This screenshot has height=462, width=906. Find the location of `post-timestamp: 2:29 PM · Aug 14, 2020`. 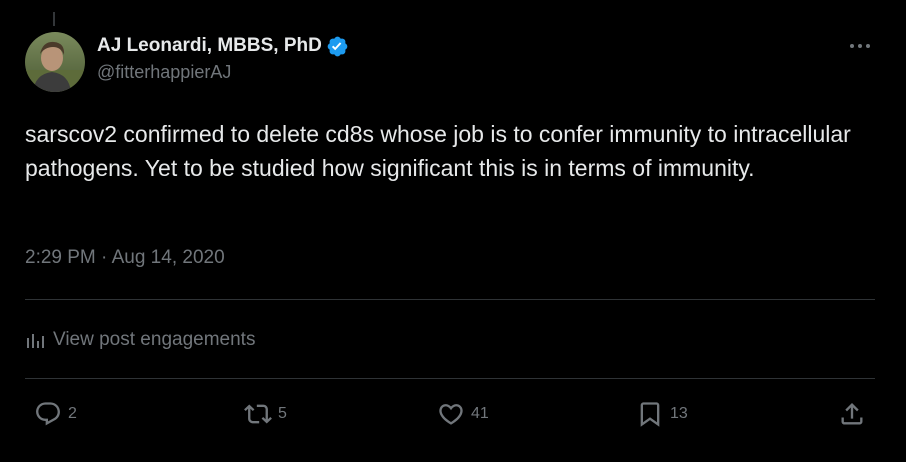

post-timestamp: 2:29 PM · Aug 14, 2020 is located at coordinates (125, 258).